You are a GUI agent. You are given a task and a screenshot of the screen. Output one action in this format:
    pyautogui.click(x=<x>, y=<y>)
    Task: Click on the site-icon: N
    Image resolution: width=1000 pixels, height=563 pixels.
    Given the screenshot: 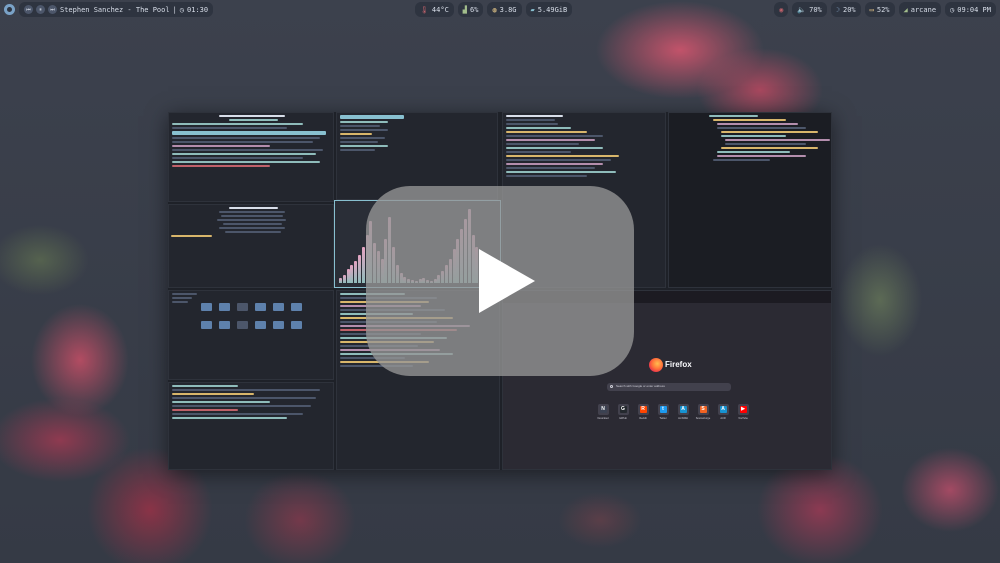 What is the action you would take?
    pyautogui.click(x=603, y=409)
    